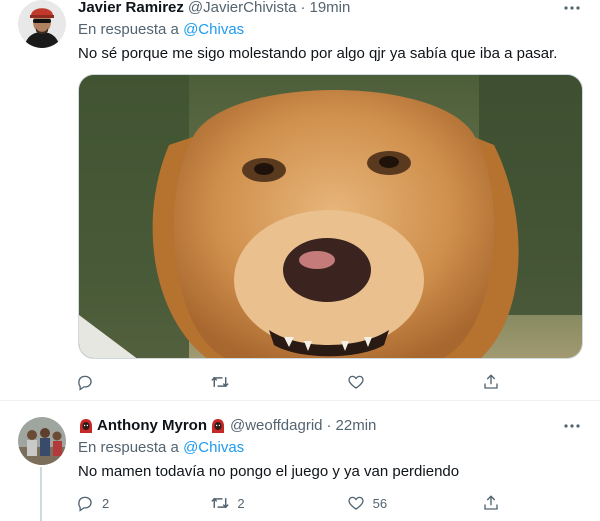 Image resolution: width=600 pixels, height=521 pixels. Describe the element at coordinates (108, 382) in the screenshot. I see `reply-button` at that location.